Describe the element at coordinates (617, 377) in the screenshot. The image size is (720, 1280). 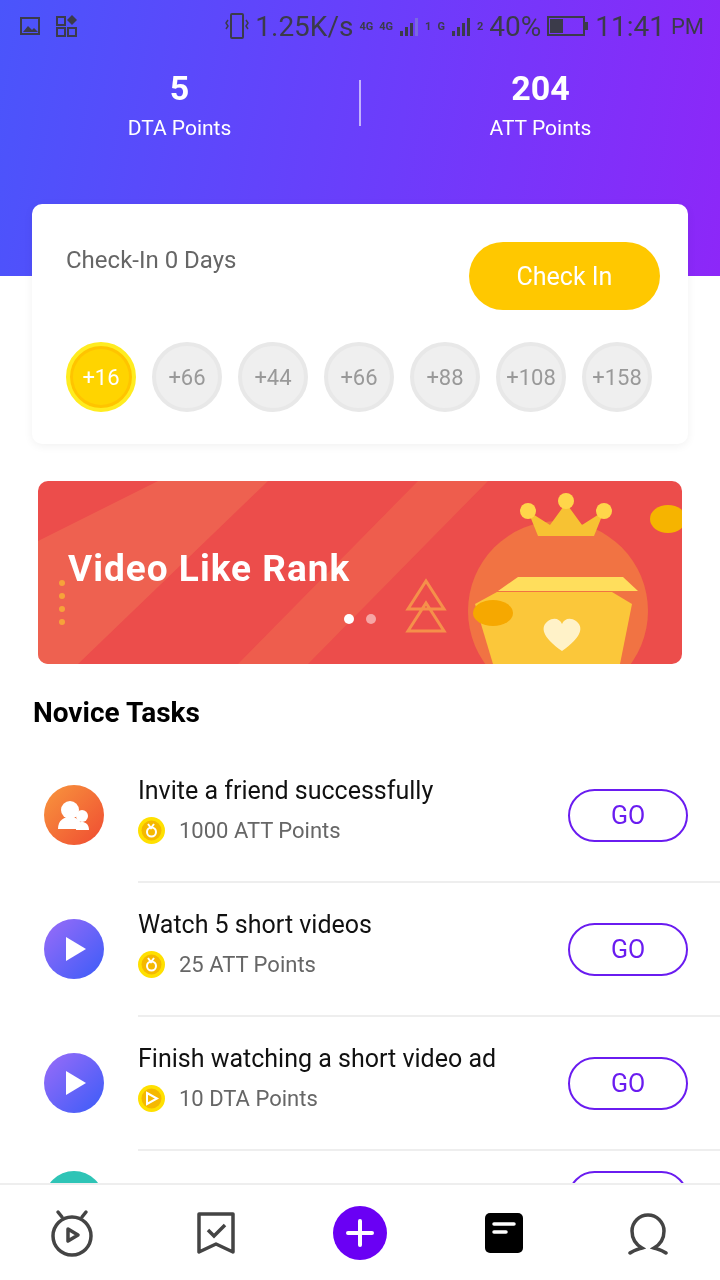
I see `reward-coin: +158` at that location.